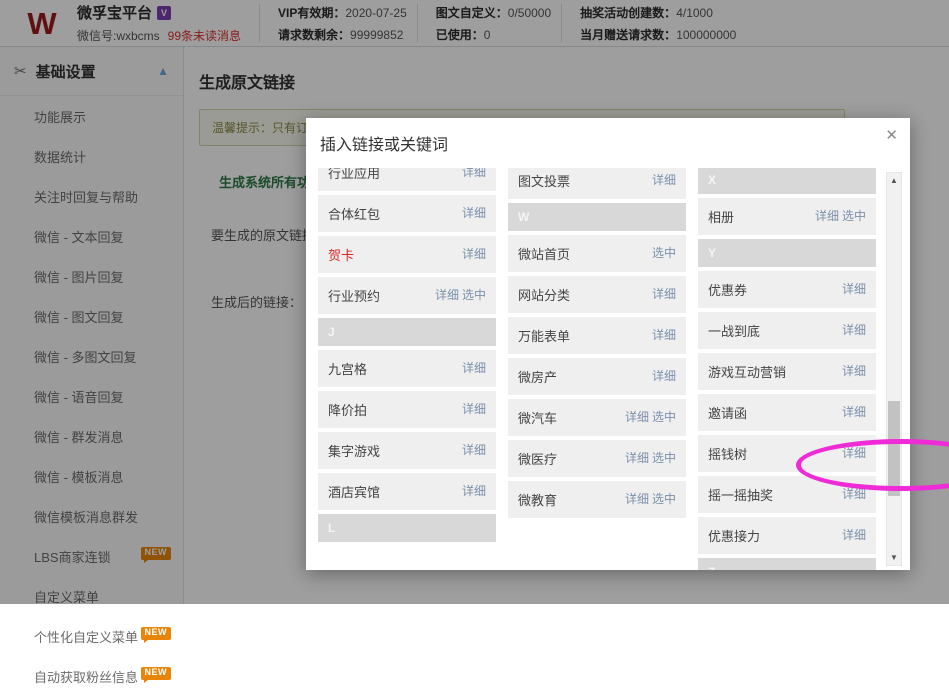 Image resolution: width=949 pixels, height=696 pixels. What do you see at coordinates (787, 216) in the screenshot?
I see `link-list-item: 相册 详细 选中` at bounding box center [787, 216].